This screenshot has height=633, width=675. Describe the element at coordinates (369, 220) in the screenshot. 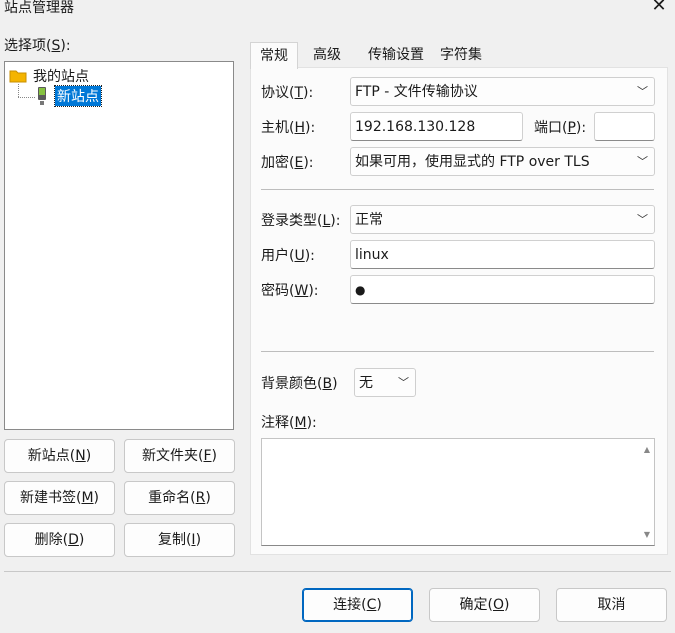

I see `logon-type-value: 正常` at that location.